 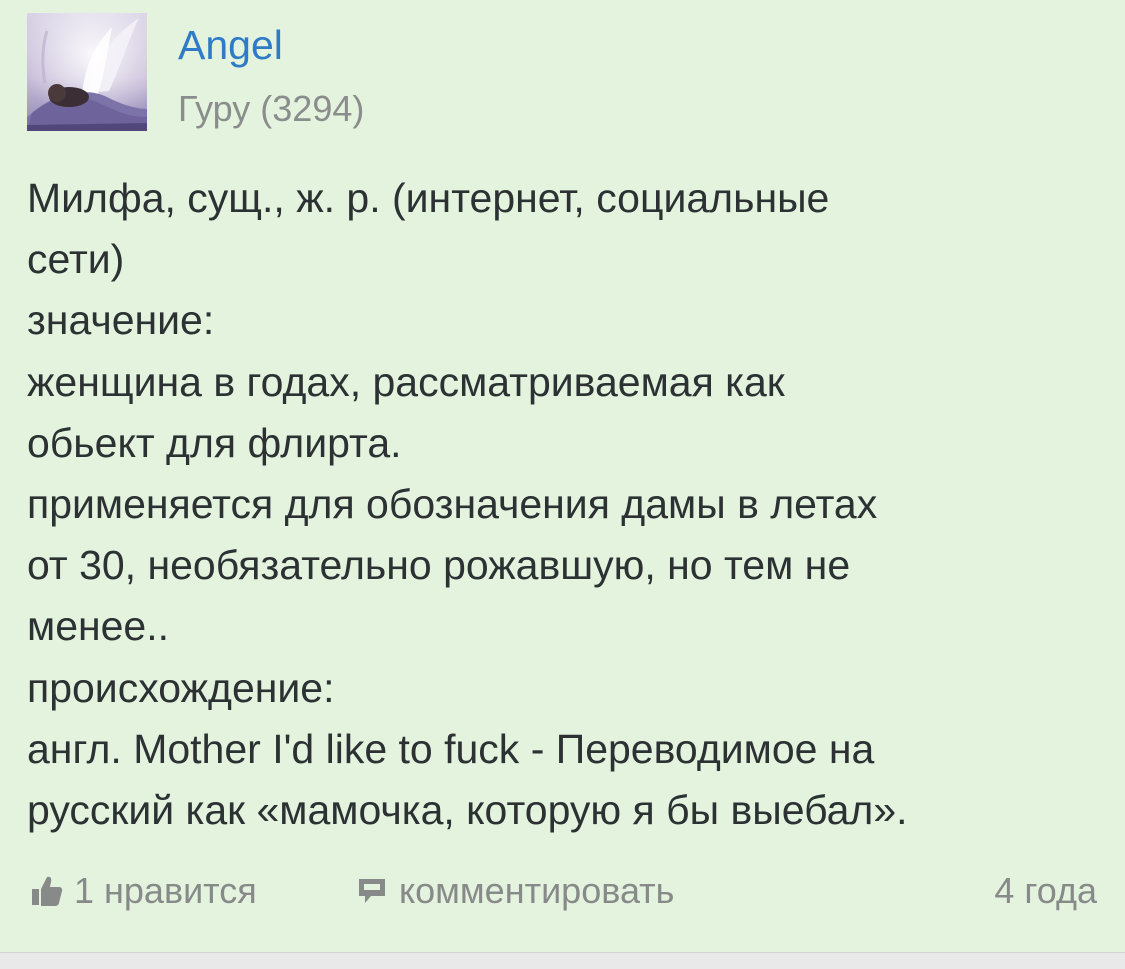 I want to click on post-timestamp: 4 года, so click(x=1045, y=890).